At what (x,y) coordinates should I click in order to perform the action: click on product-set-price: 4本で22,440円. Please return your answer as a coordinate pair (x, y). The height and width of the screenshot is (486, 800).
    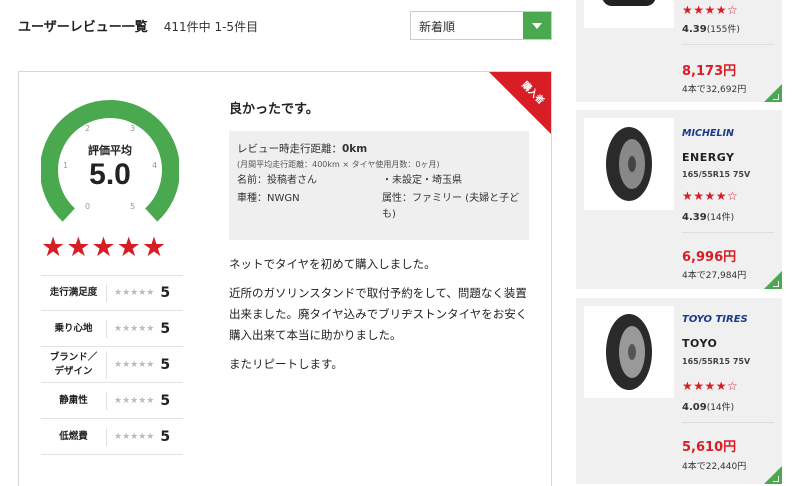
    Looking at the image, I should click on (714, 467).